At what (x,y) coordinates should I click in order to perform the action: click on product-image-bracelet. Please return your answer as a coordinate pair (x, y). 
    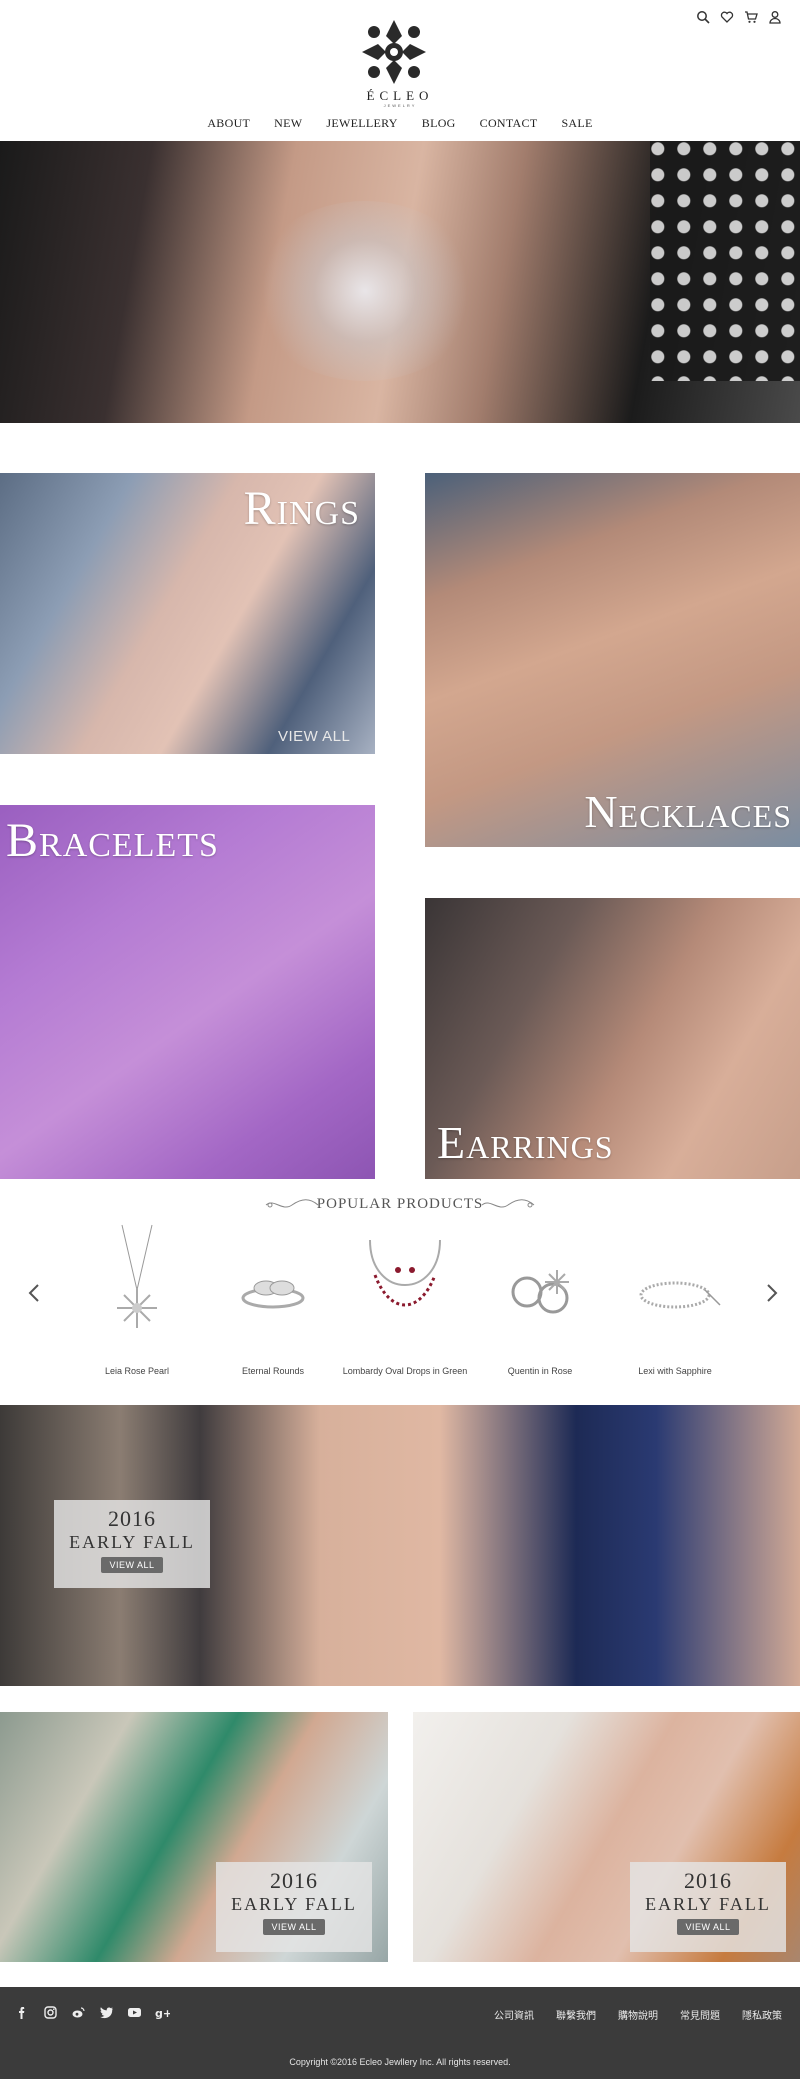
    Looking at the image, I should click on (680, 1295).